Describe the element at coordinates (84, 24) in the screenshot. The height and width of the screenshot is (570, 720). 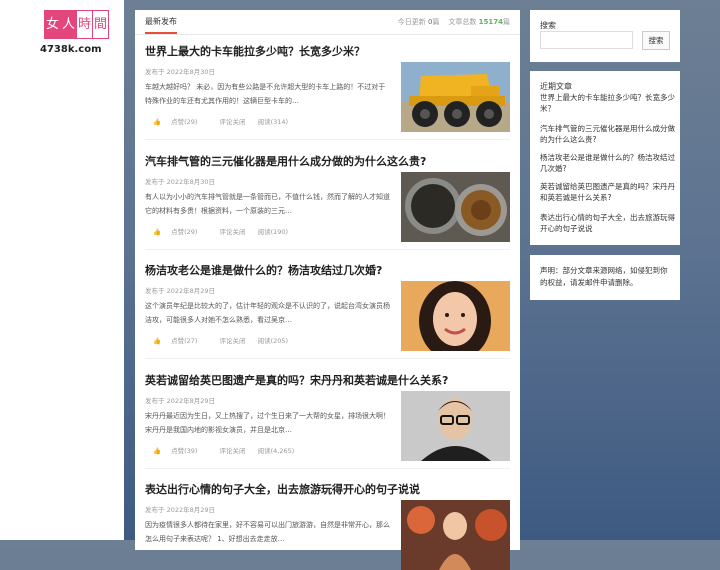
I see `logo-char: 時` at that location.